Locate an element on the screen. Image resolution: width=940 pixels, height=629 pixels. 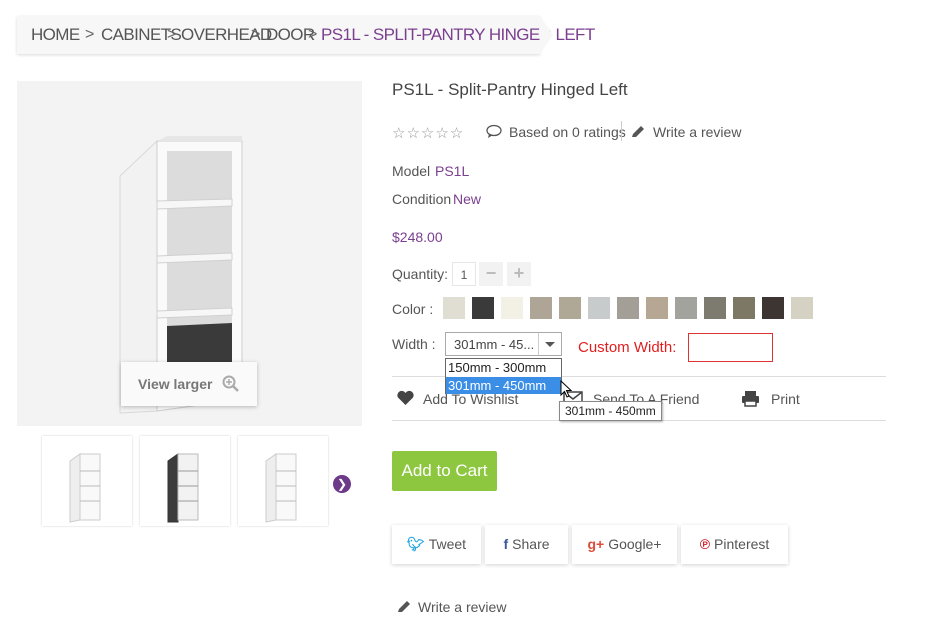
tweet-label: Tweet is located at coordinates (447, 544).